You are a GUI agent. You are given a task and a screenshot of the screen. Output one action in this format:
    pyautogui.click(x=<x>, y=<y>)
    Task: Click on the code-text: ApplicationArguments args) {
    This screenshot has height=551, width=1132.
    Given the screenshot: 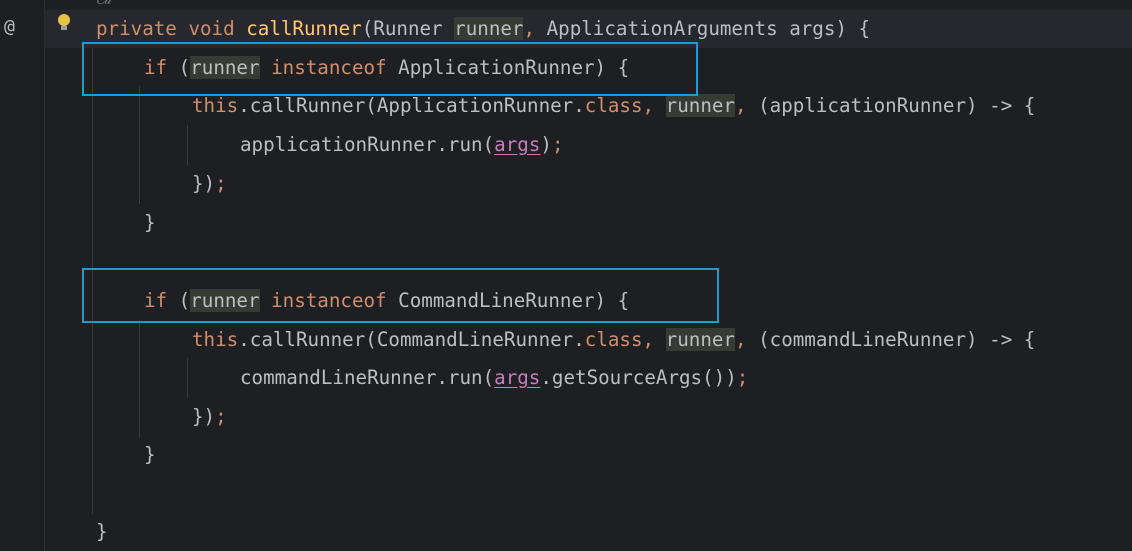 What is the action you would take?
    pyautogui.click(x=703, y=28)
    